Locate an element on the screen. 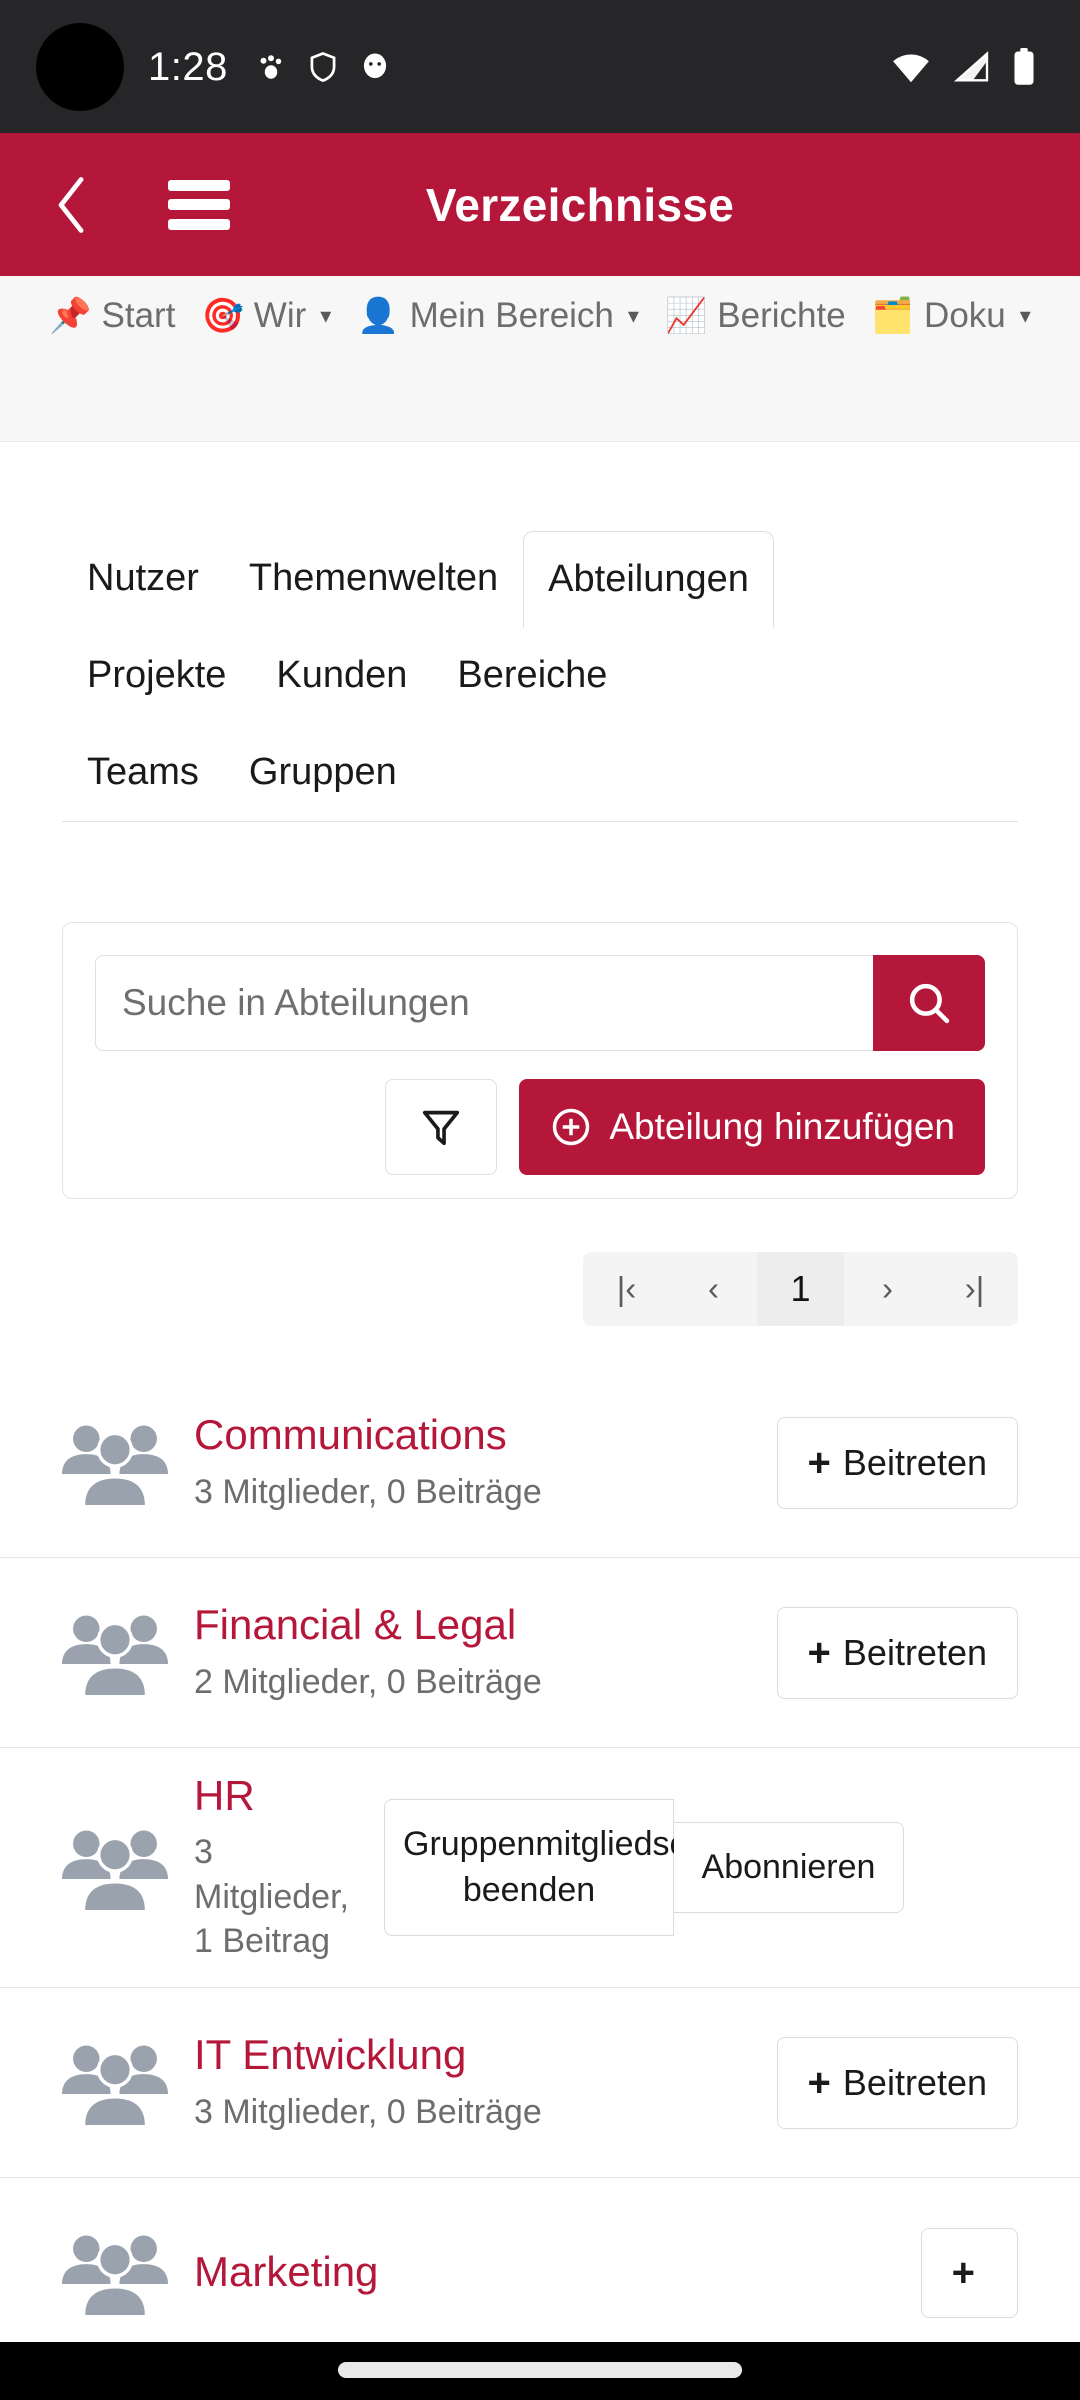 The height and width of the screenshot is (2400, 1080). status-bar-notification-icons is located at coordinates (323, 67).